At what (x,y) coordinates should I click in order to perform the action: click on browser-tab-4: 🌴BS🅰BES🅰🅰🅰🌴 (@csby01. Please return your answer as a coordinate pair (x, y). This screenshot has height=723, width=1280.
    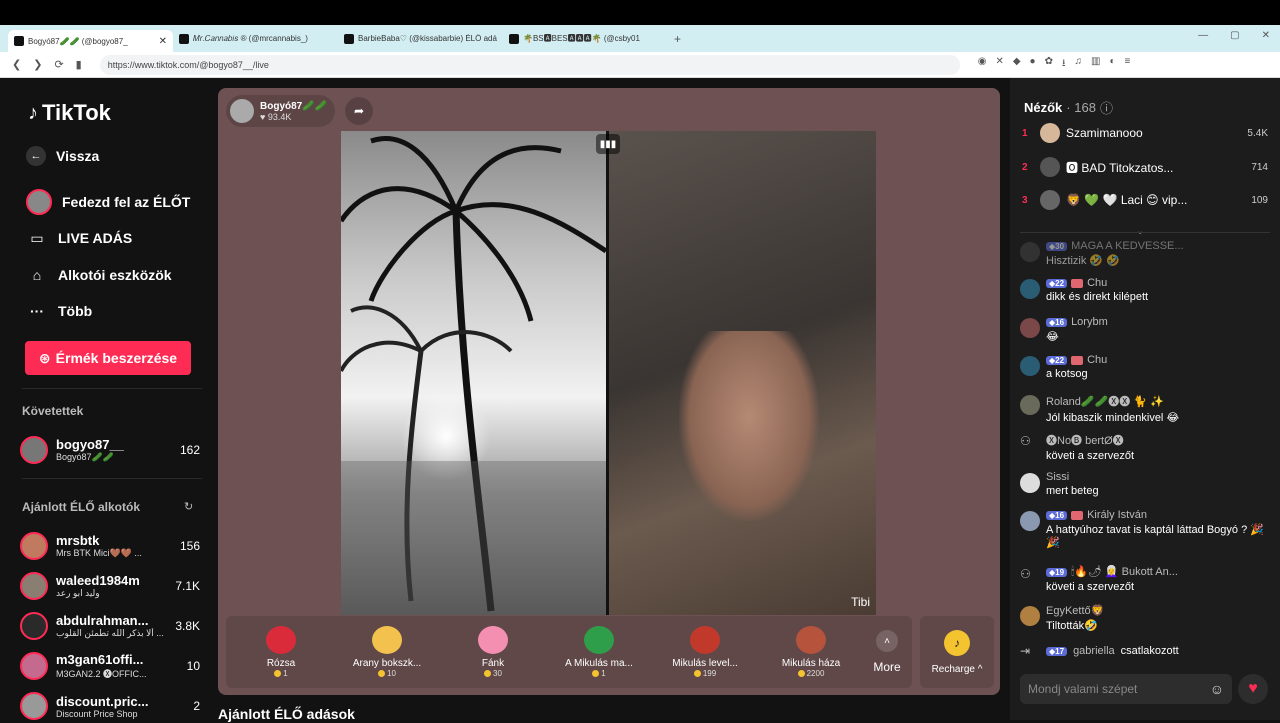
    Looking at the image, I should click on (585, 39).